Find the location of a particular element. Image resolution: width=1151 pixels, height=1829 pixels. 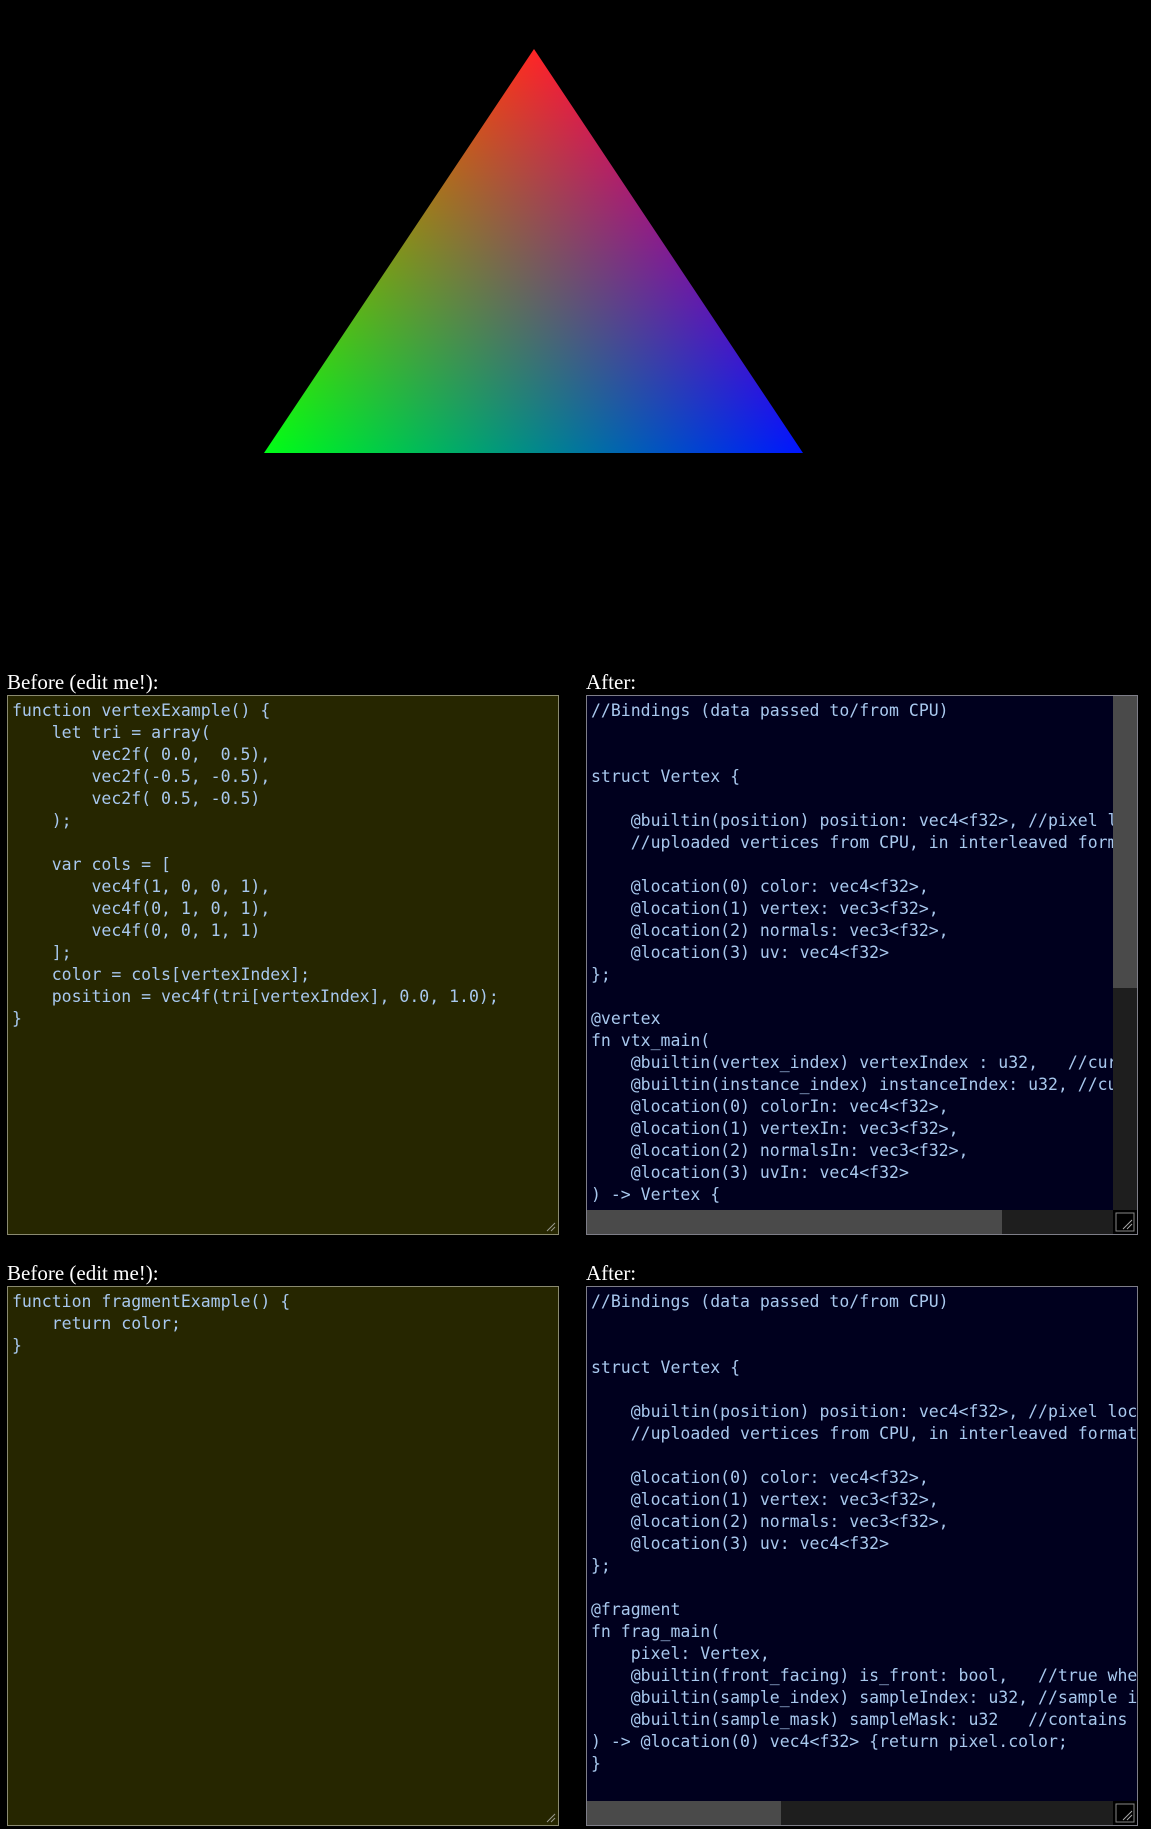

fragment-before-label: Before (edit me!): is located at coordinates (83, 1273).